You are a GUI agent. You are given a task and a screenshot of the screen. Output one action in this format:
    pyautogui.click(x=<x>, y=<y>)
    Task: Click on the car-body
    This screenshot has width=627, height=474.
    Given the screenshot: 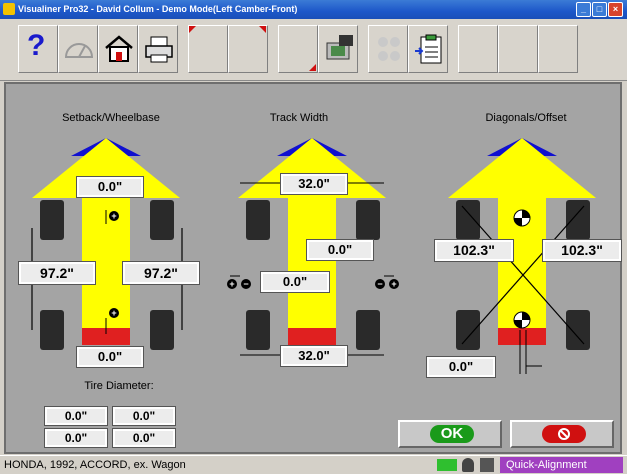 What is the action you would take?
    pyautogui.click(x=312, y=263)
    